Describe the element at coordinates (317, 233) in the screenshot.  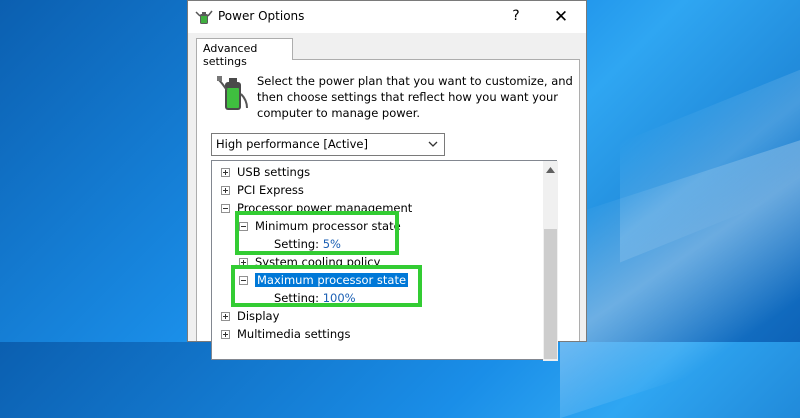
I see `highlight-box-minimum-state` at that location.